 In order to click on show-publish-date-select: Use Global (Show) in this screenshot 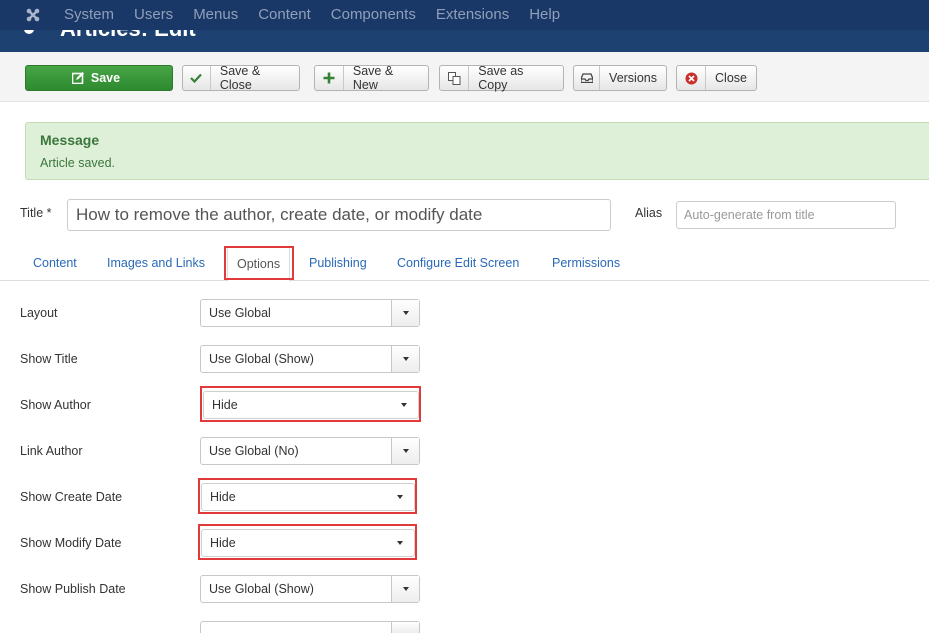, I will do `click(310, 589)`.